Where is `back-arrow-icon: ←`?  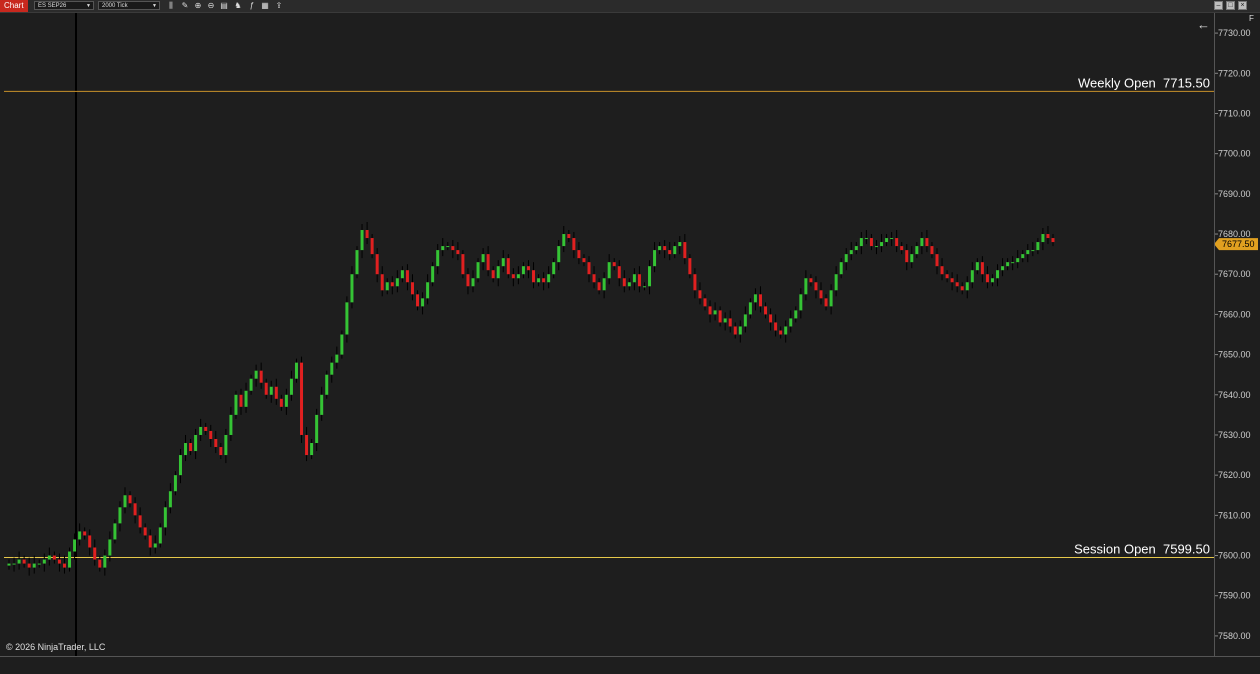 back-arrow-icon: ← is located at coordinates (1203, 24).